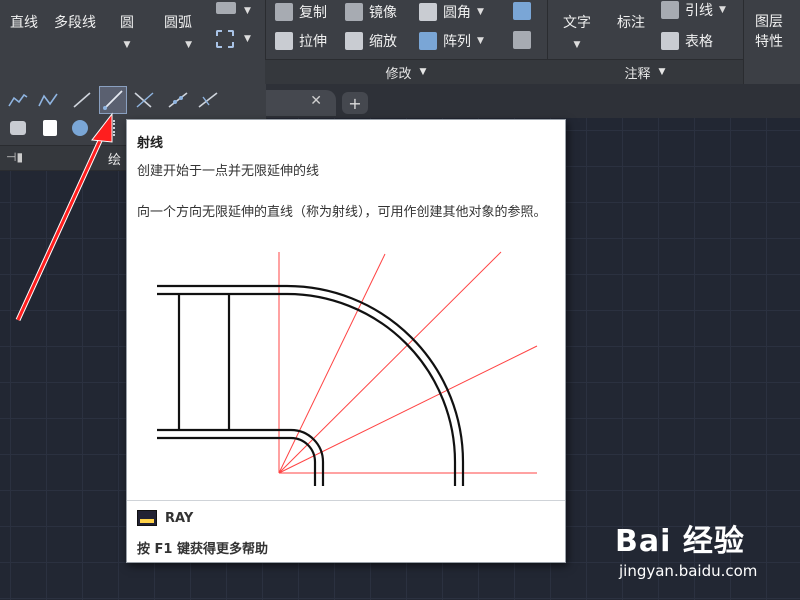  What do you see at coordinates (228, 171) in the screenshot?
I see `tooltip-description: 创建开始于一点并无限延伸的线` at bounding box center [228, 171].